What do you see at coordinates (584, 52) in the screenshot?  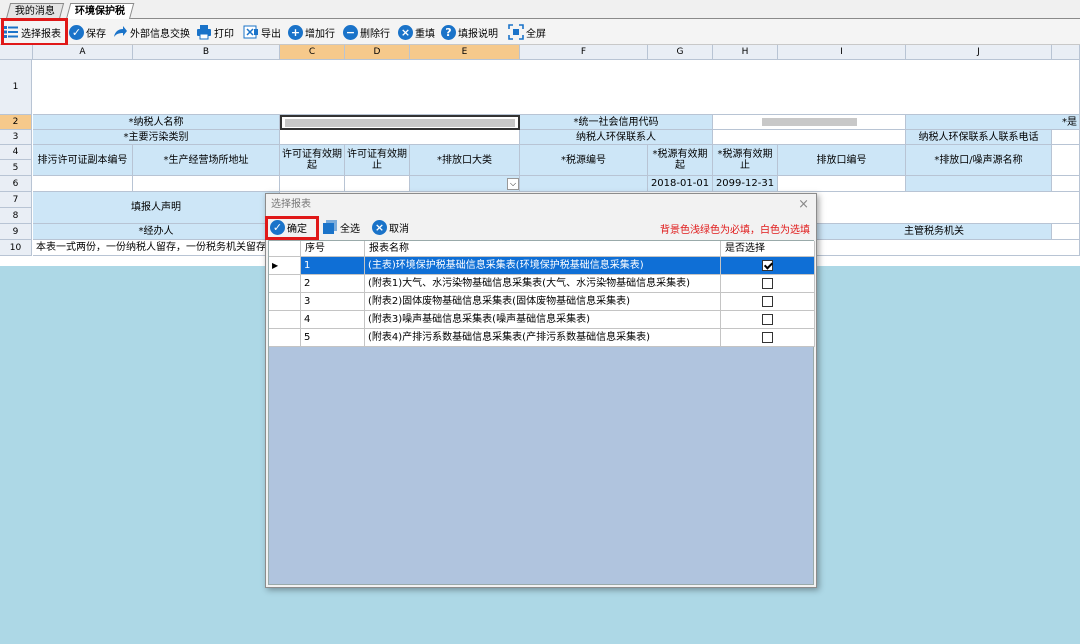 I see `column-header: F` at bounding box center [584, 52].